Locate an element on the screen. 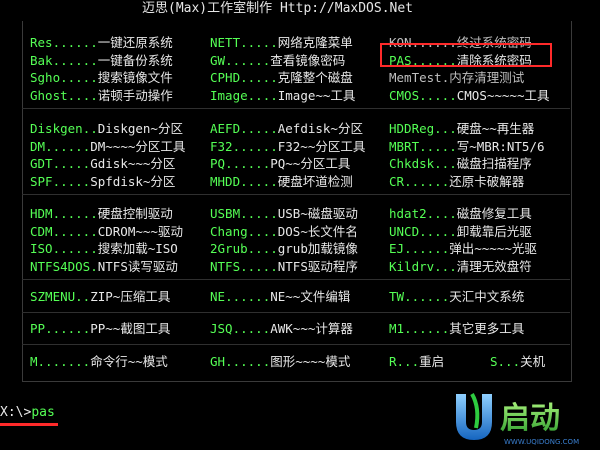 The image size is (600, 450). menu-item-mhdd: MHDD.....硬盘坏道检测 is located at coordinates (281, 181).